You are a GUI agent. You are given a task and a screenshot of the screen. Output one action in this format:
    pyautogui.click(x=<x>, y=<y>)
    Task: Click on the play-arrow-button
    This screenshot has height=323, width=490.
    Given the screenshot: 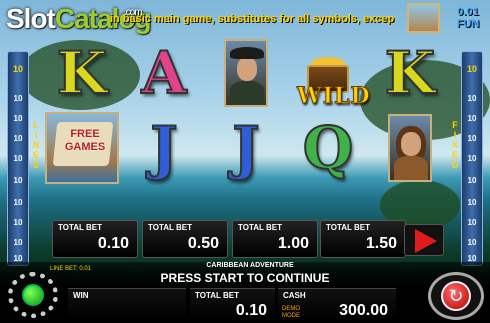 What is the action you would take?
    pyautogui.click(x=424, y=240)
    